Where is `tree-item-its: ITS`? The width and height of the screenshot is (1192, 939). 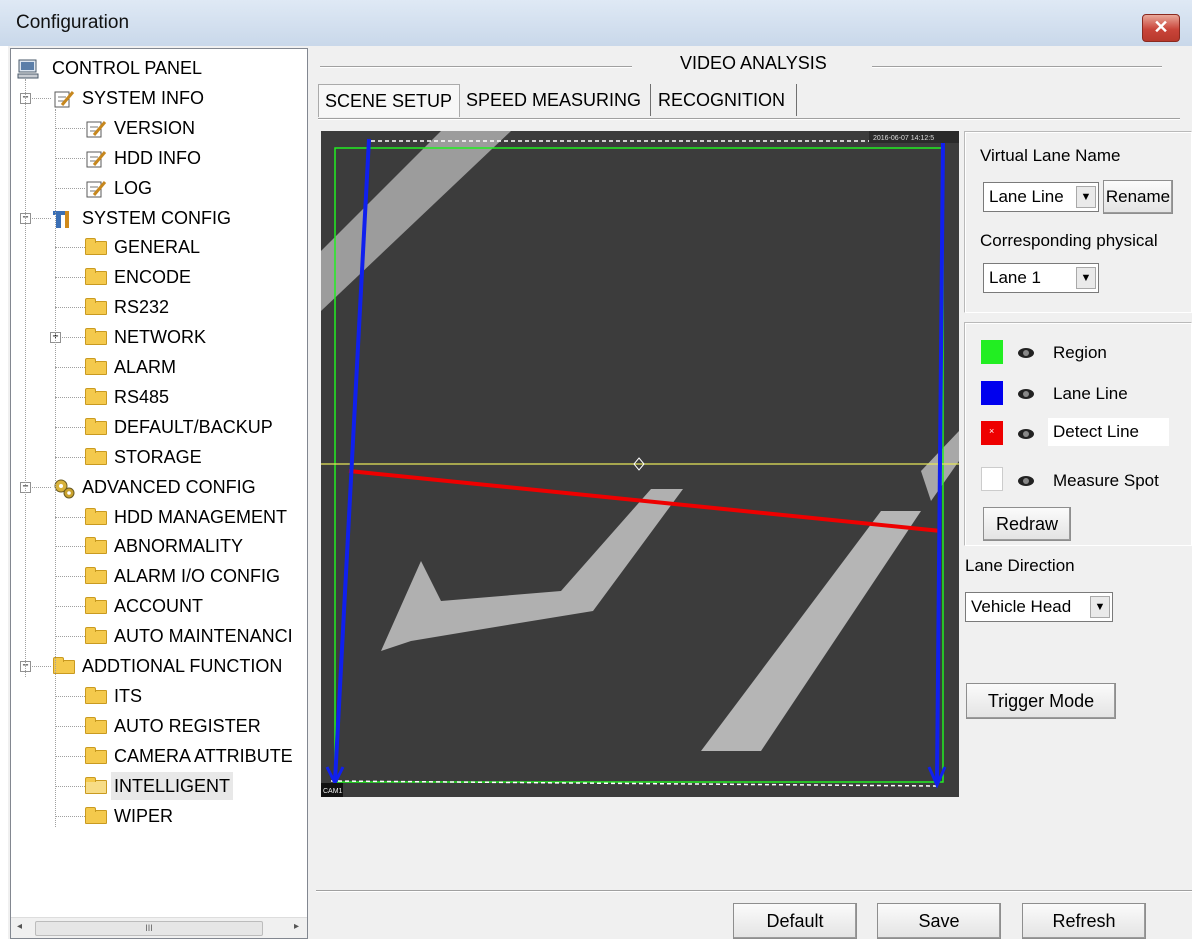
tree-item-its: ITS is located at coordinates (128, 696).